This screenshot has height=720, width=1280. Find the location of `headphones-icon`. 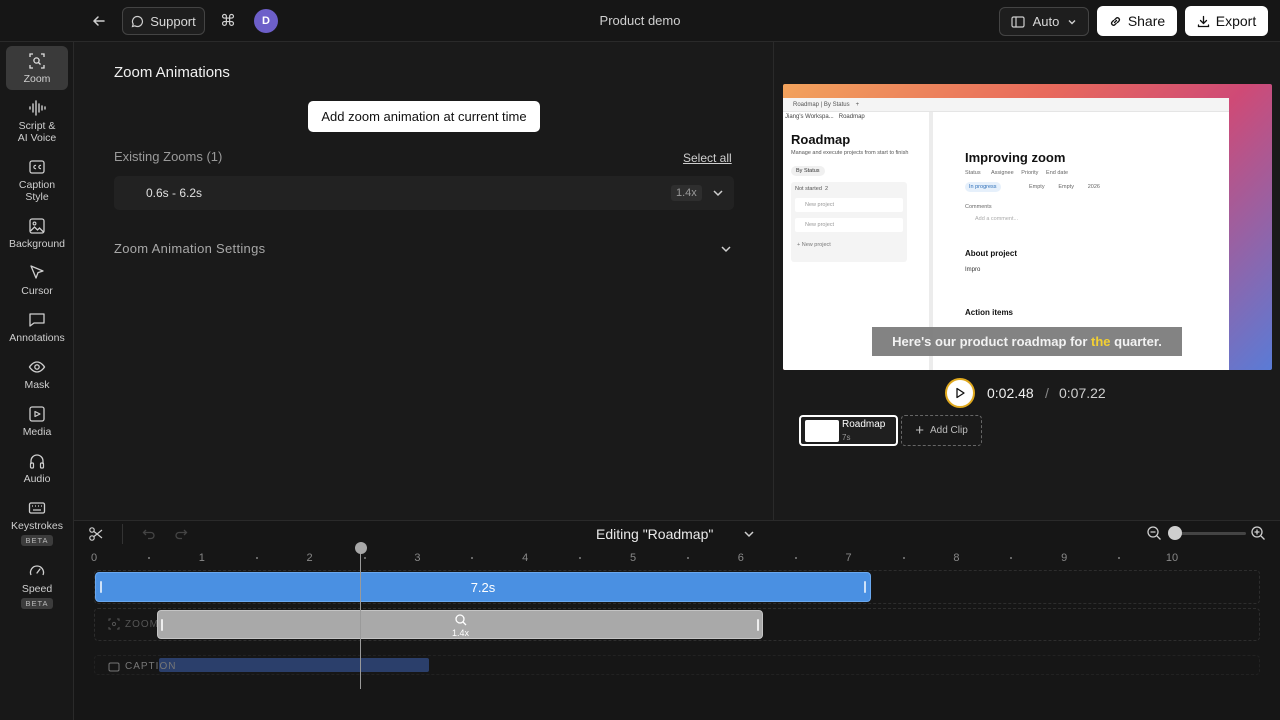

headphones-icon is located at coordinates (37, 461).